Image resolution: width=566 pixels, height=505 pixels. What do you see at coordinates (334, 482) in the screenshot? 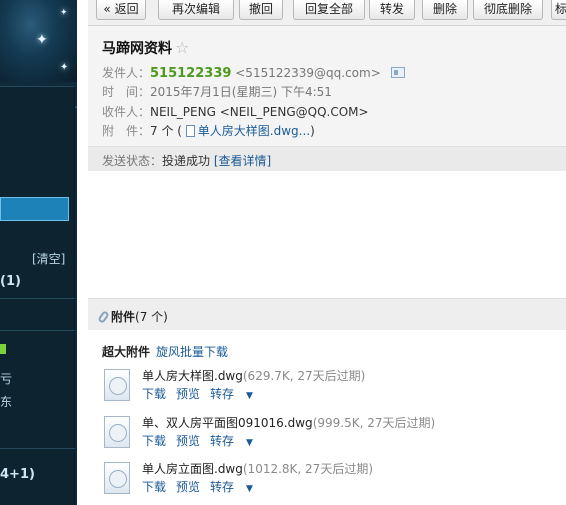
I see `attachment-item: 单人房立面图.dwg(1012.8K, 27天后过期) 下载 预览 转存 ▼` at bounding box center [334, 482].